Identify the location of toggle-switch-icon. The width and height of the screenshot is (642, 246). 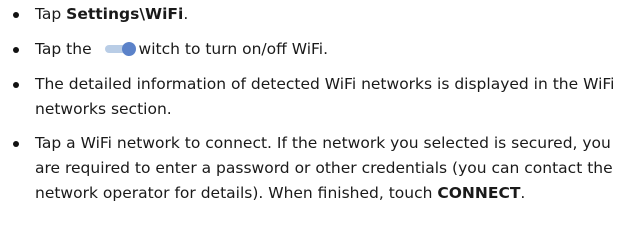
(121, 49).